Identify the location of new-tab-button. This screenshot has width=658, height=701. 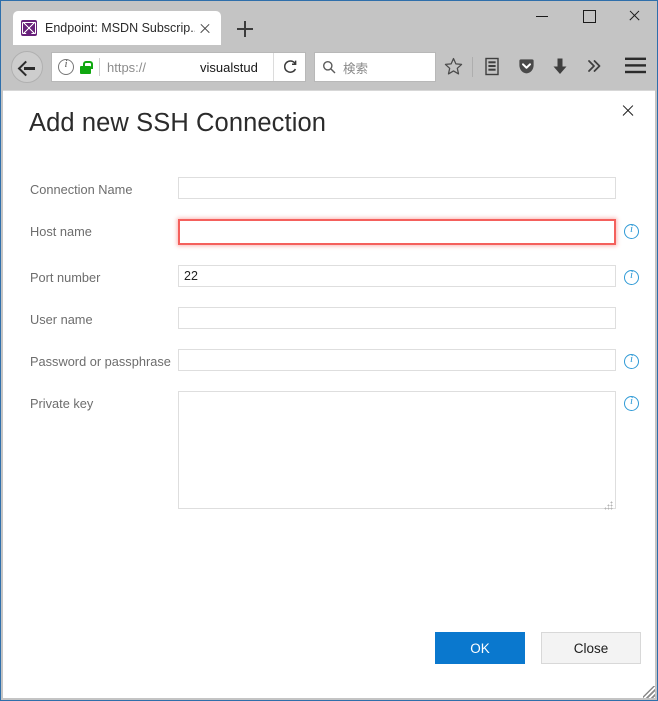
(245, 29).